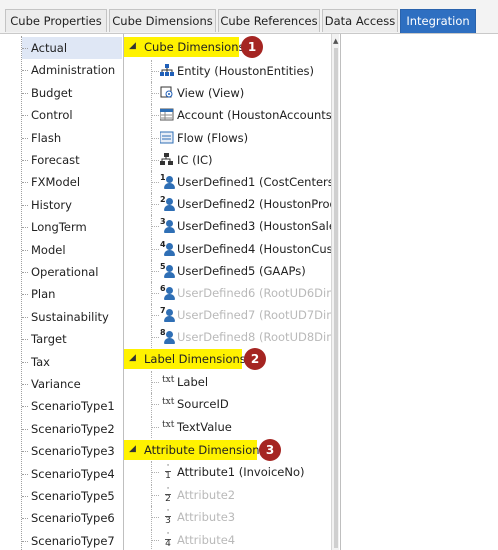 This screenshot has width=498, height=550. I want to click on scenario-item: ScenarioType7, so click(72, 540).